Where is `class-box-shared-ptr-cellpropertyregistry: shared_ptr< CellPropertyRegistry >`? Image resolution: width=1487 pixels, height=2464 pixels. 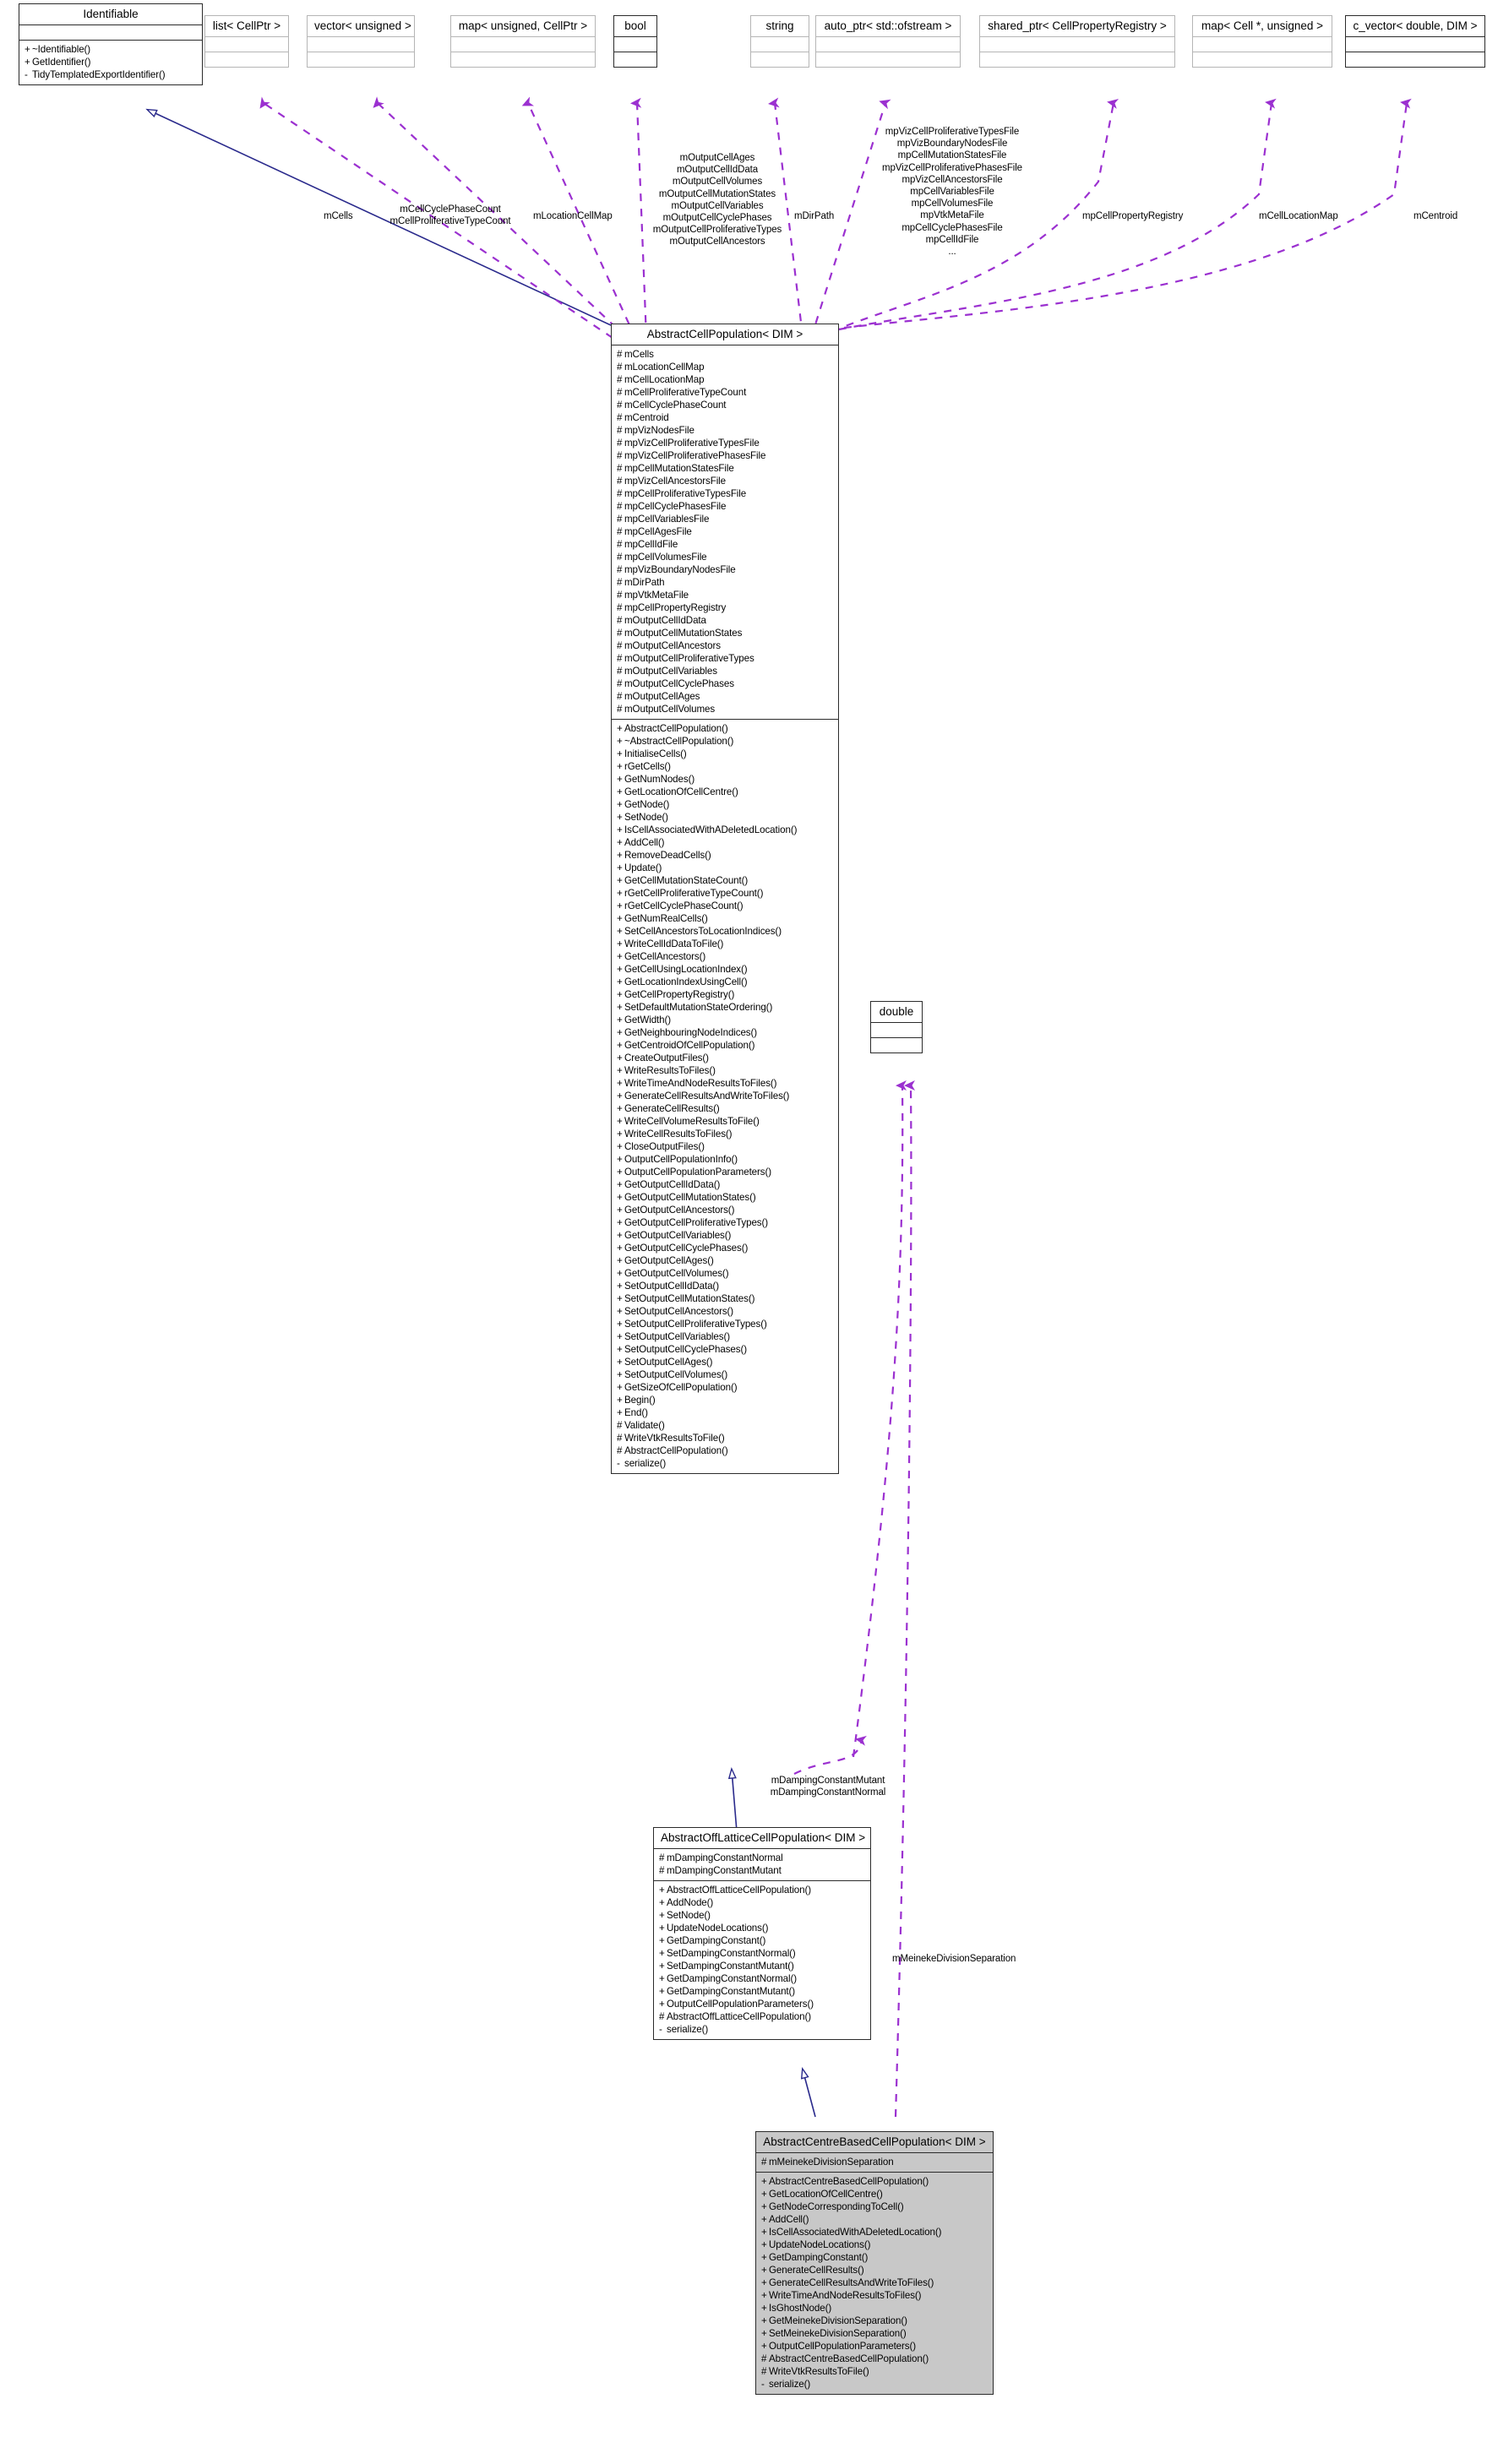 class-box-shared-ptr-cellpropertyregistry: shared_ptr< CellPropertyRegistry > is located at coordinates (1077, 41).